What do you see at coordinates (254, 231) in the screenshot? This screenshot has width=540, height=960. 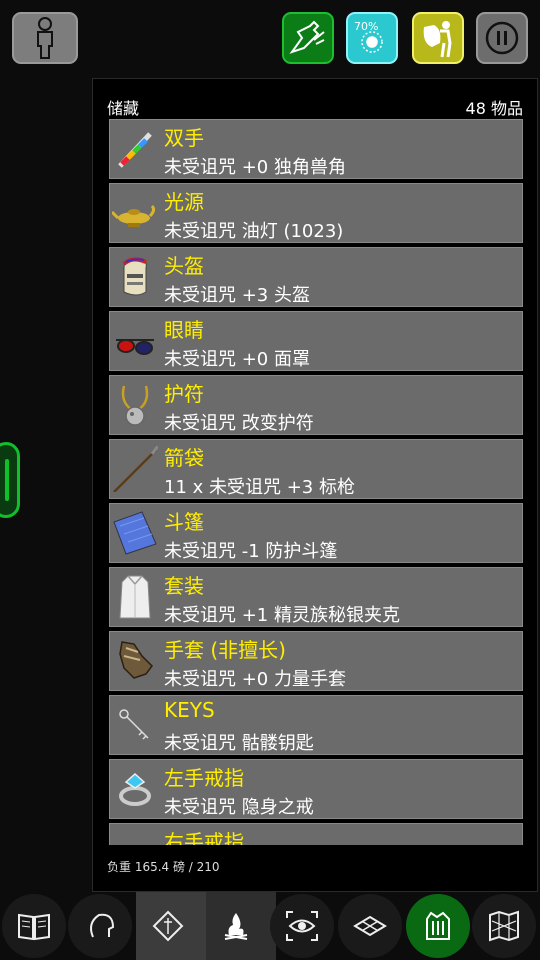 I see `slot-item: 未受诅咒 油灯 (1023)` at bounding box center [254, 231].